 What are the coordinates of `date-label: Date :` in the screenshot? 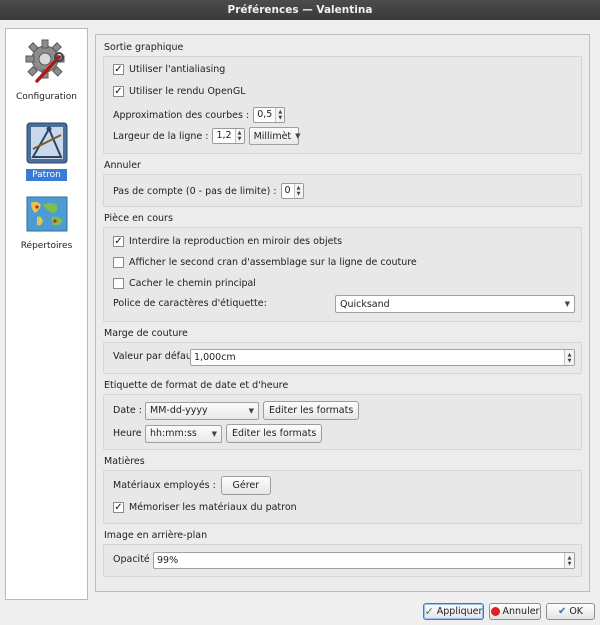 It's located at (127, 410).